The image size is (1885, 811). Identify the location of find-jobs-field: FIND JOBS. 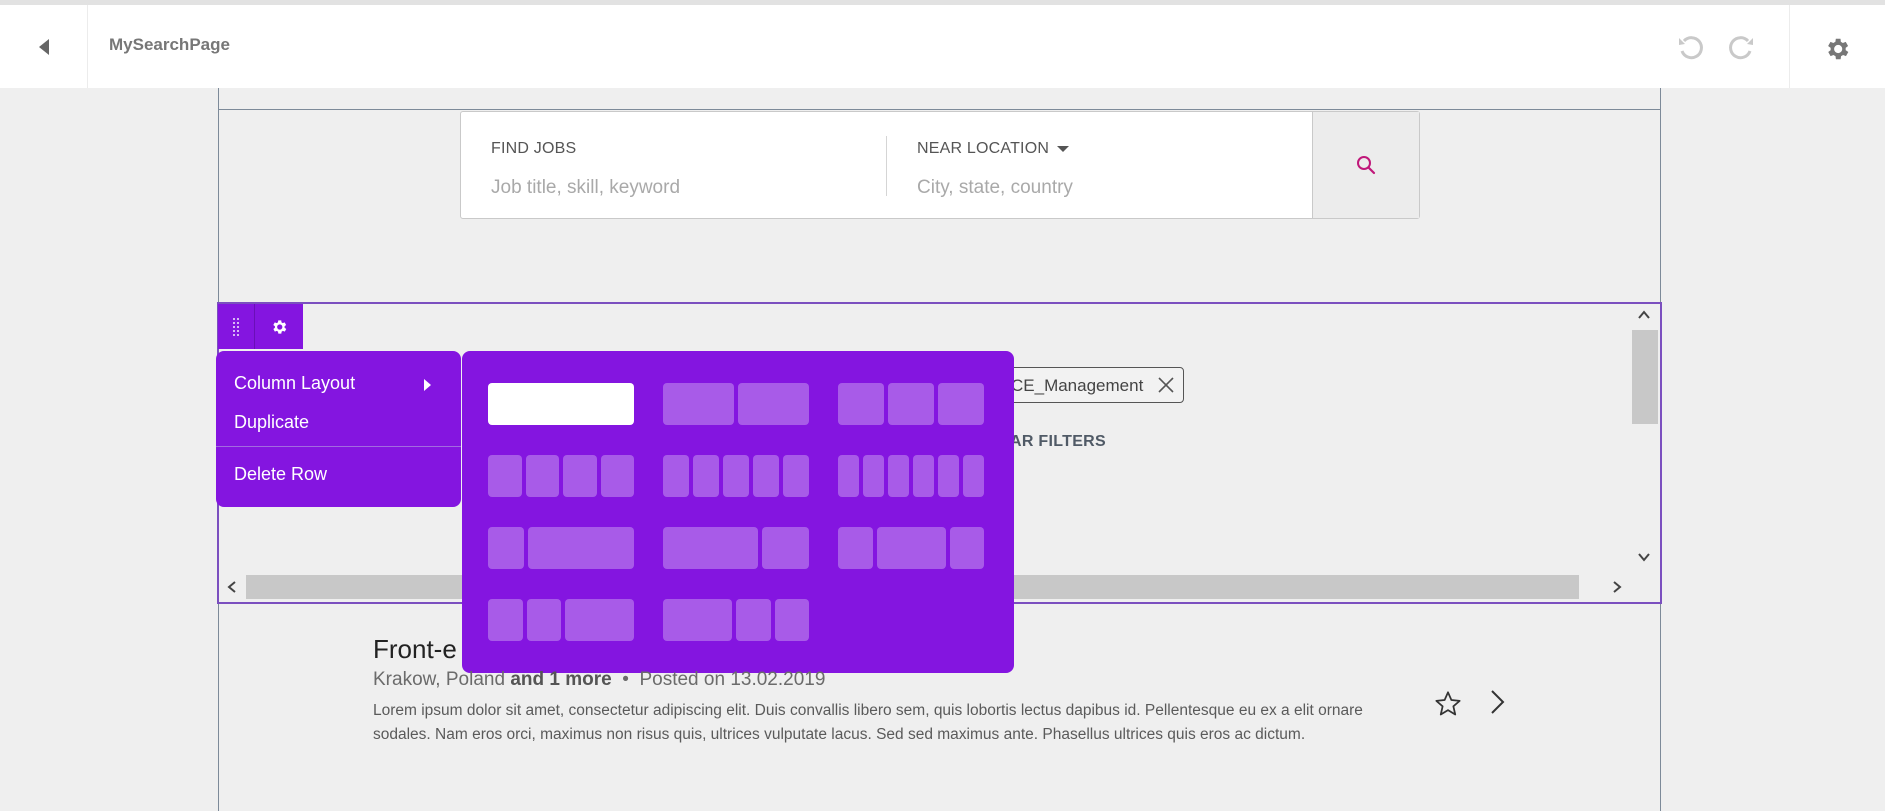
(674, 167).